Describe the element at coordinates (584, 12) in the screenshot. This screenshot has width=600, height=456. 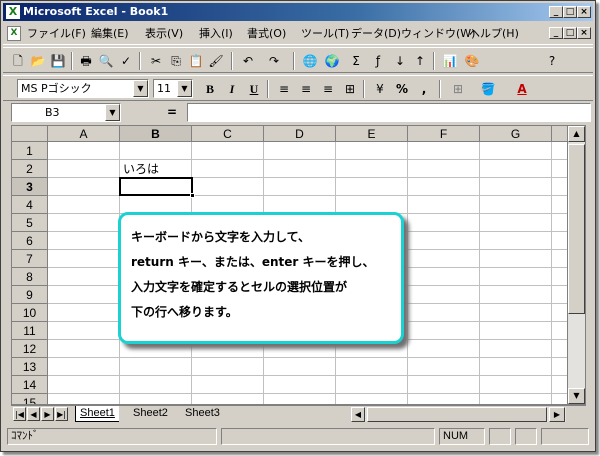
I see `close-button: ×` at that location.